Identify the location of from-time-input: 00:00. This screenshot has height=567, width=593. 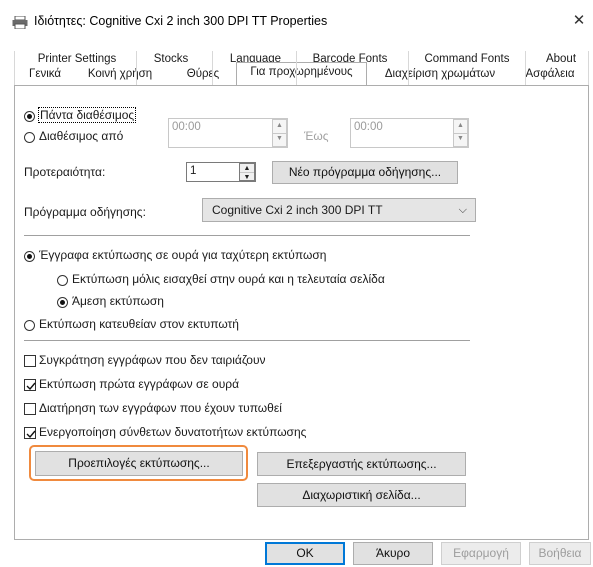
(228, 133).